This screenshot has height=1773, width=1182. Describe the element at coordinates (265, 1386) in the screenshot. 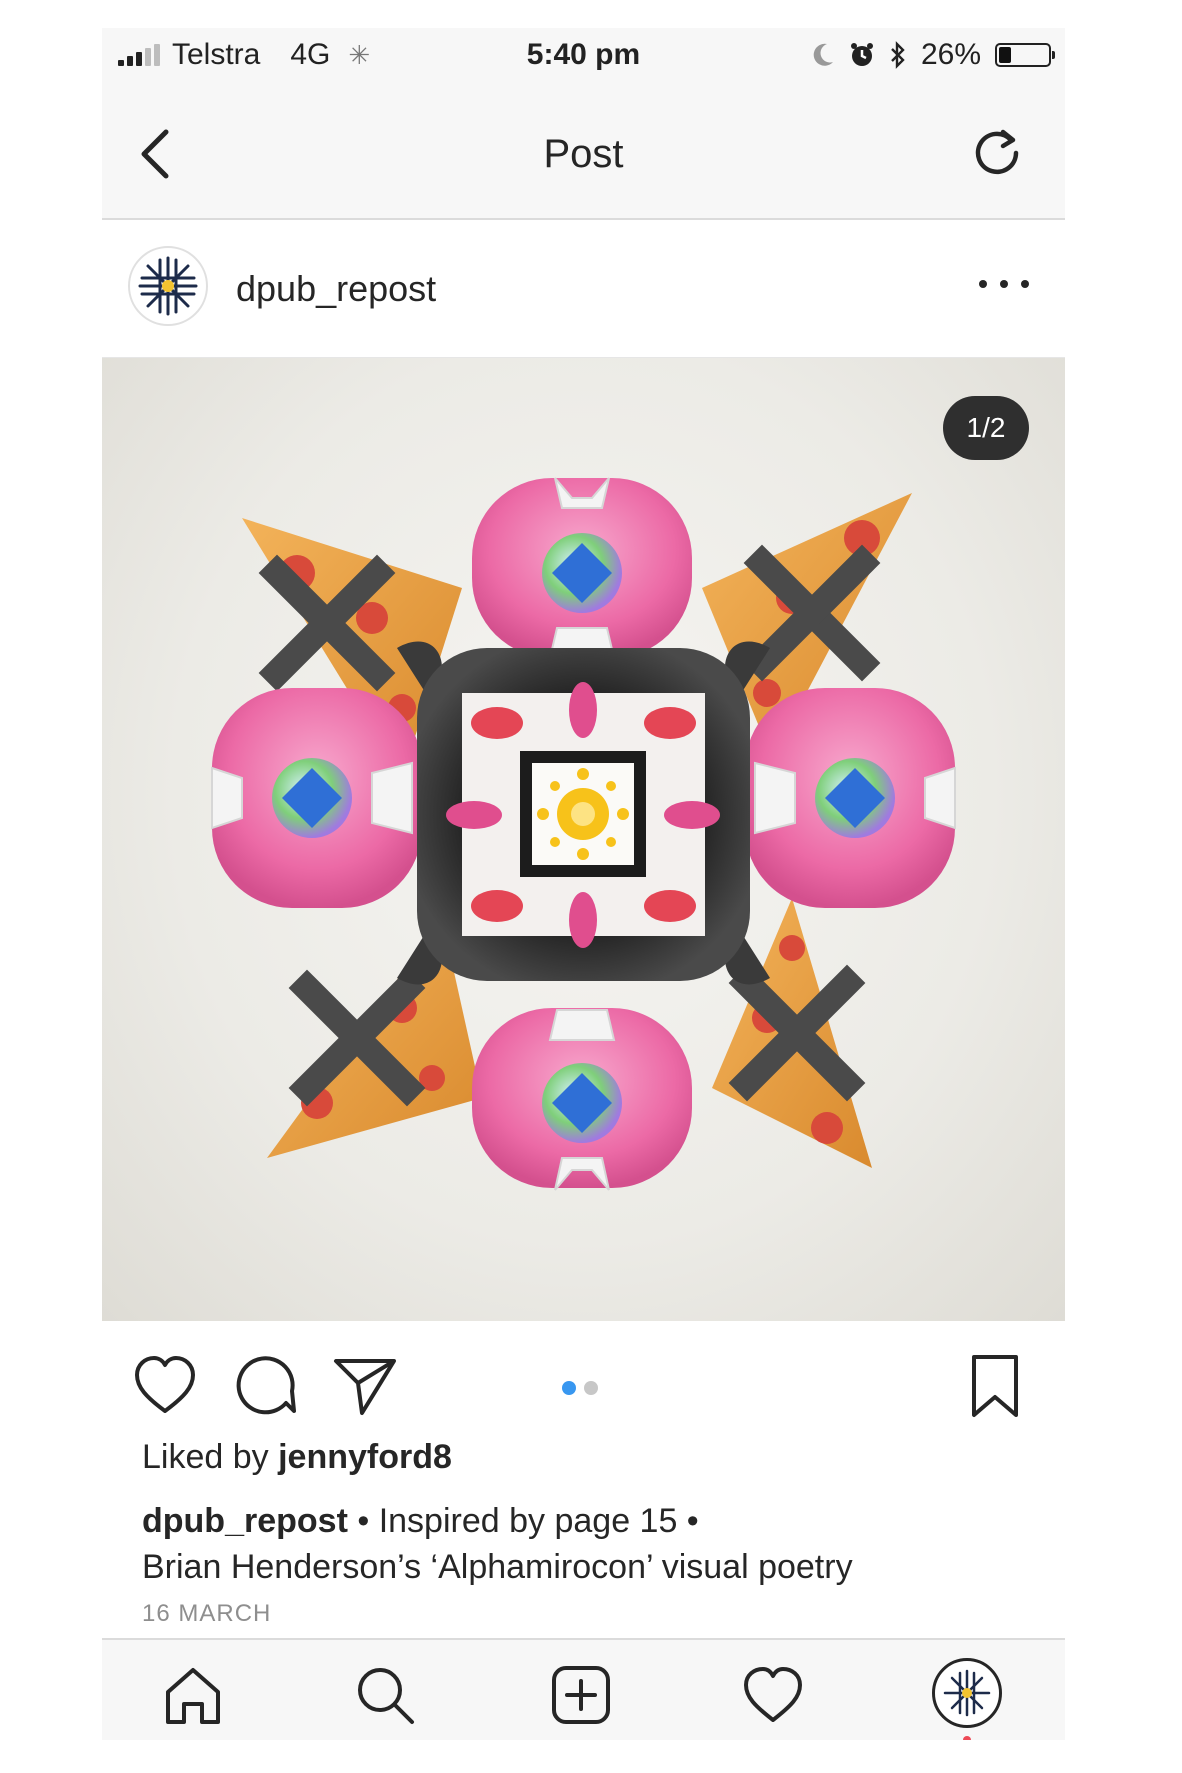

I see `comment-icon` at that location.